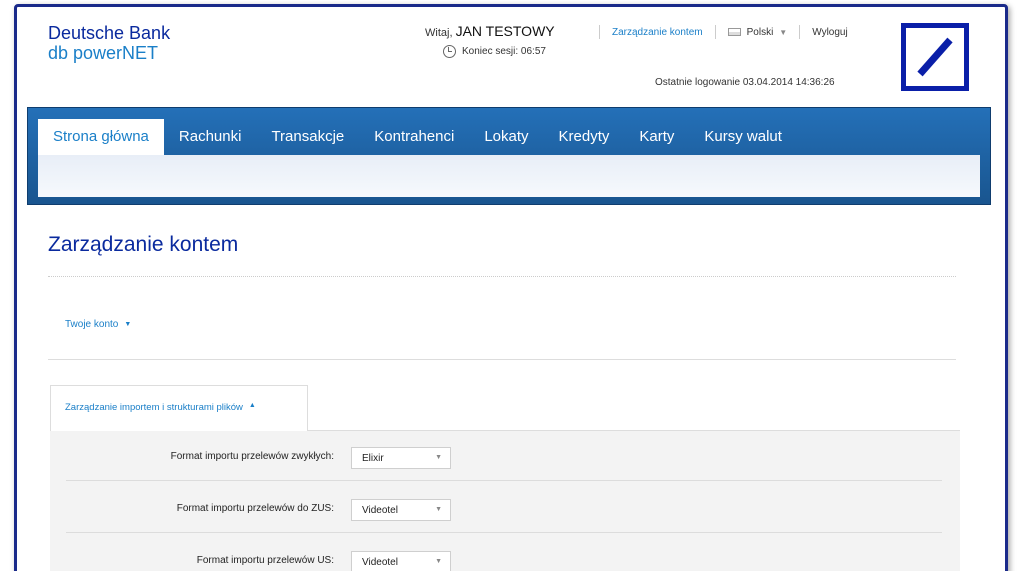 The image size is (1024, 571). What do you see at coordinates (109, 33) in the screenshot?
I see `brand-line-1: Deutsche Bank` at bounding box center [109, 33].